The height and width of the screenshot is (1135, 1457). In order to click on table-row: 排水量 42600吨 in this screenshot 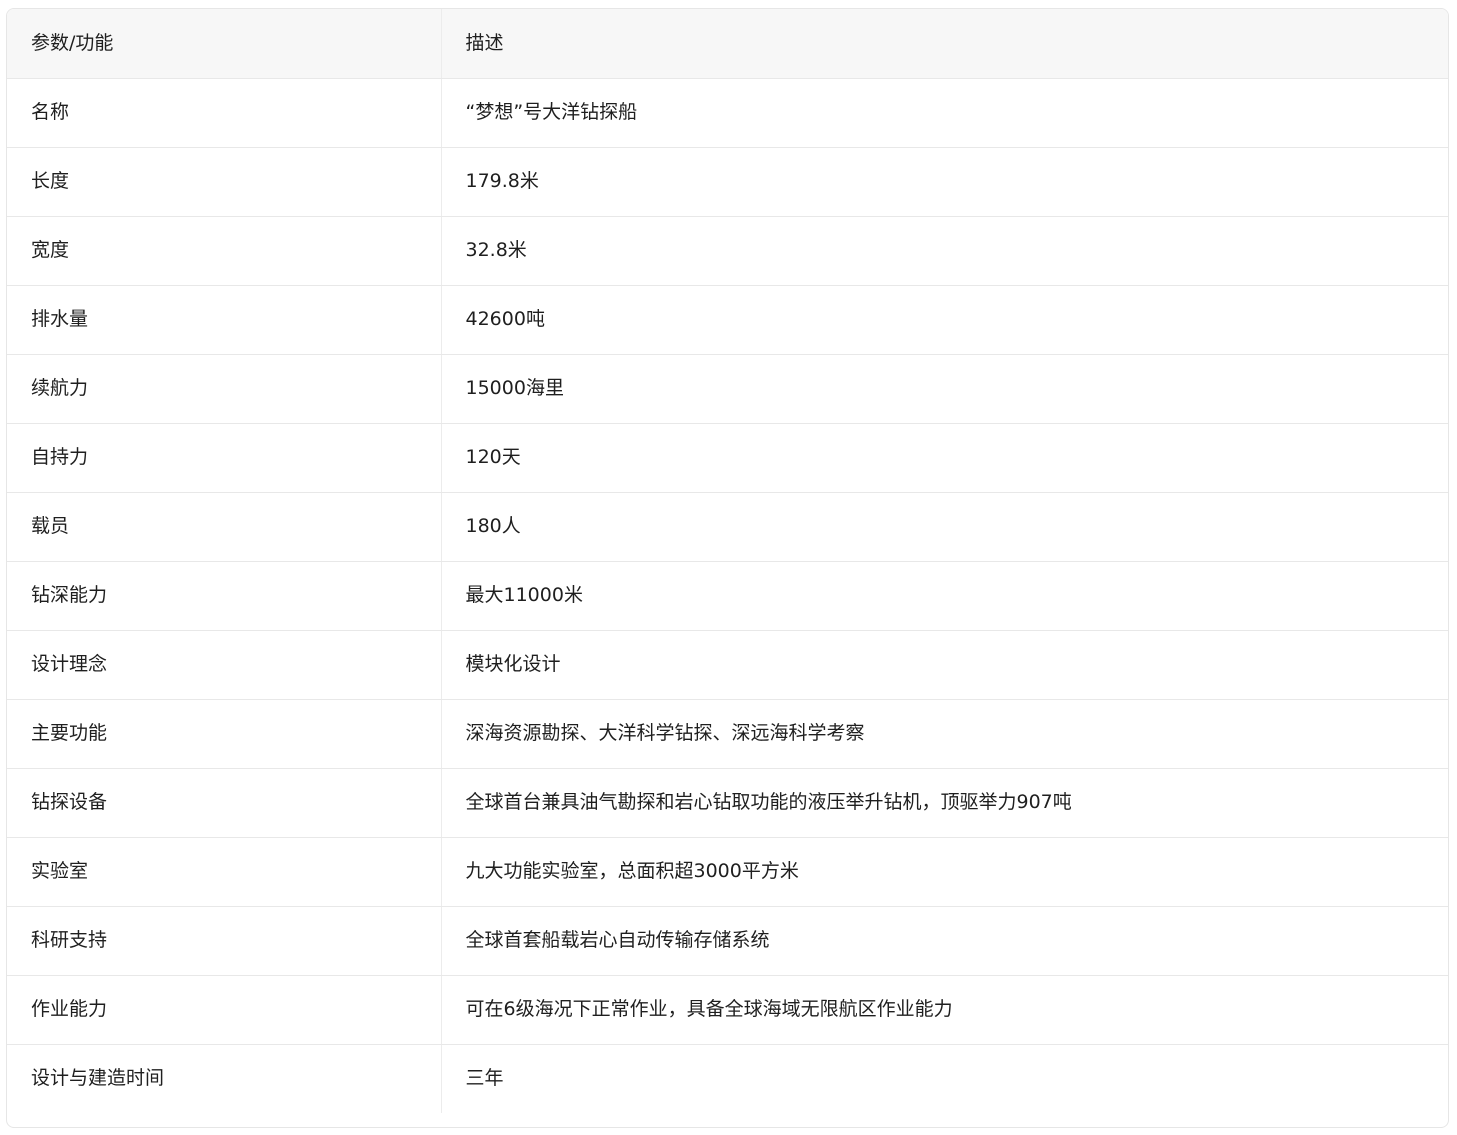, I will do `click(727, 320)`.